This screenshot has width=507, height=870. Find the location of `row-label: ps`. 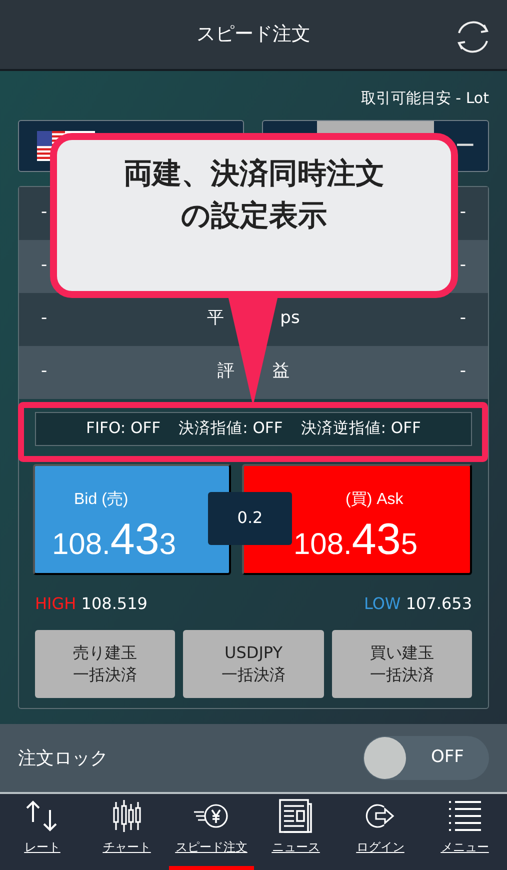

row-label: ps is located at coordinates (290, 318).